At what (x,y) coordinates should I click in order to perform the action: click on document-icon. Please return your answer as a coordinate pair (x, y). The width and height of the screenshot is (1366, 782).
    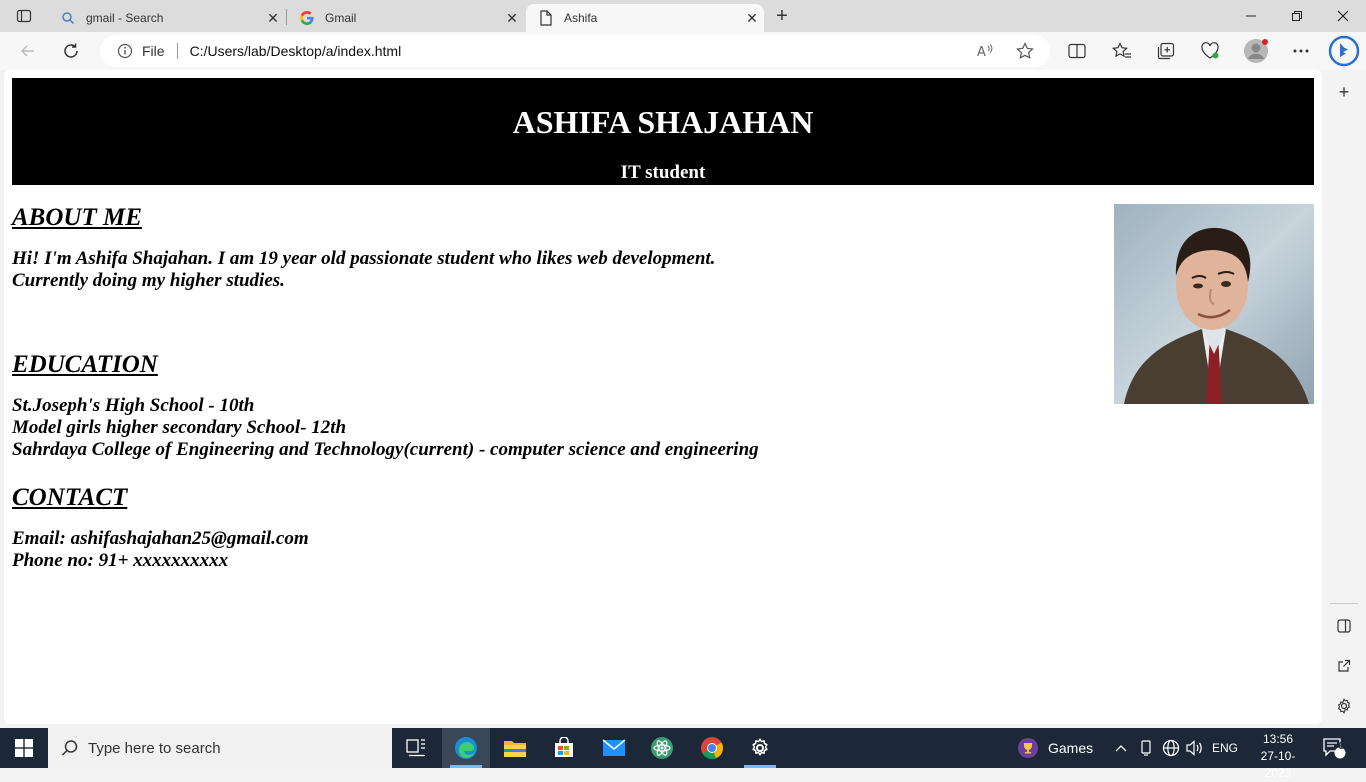
    Looking at the image, I should click on (546, 18).